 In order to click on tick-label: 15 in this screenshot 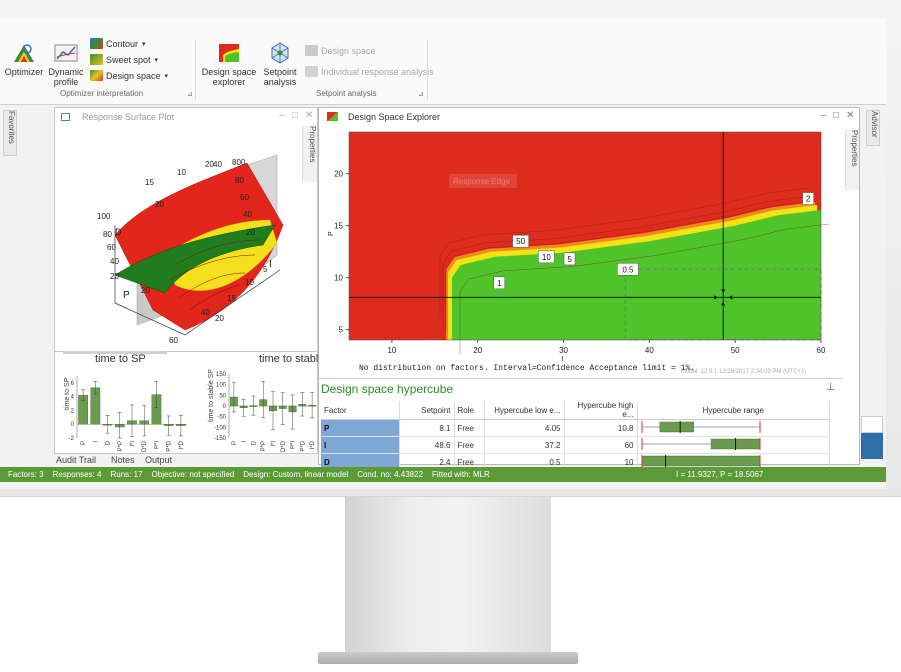, I will do `click(231, 298)`.